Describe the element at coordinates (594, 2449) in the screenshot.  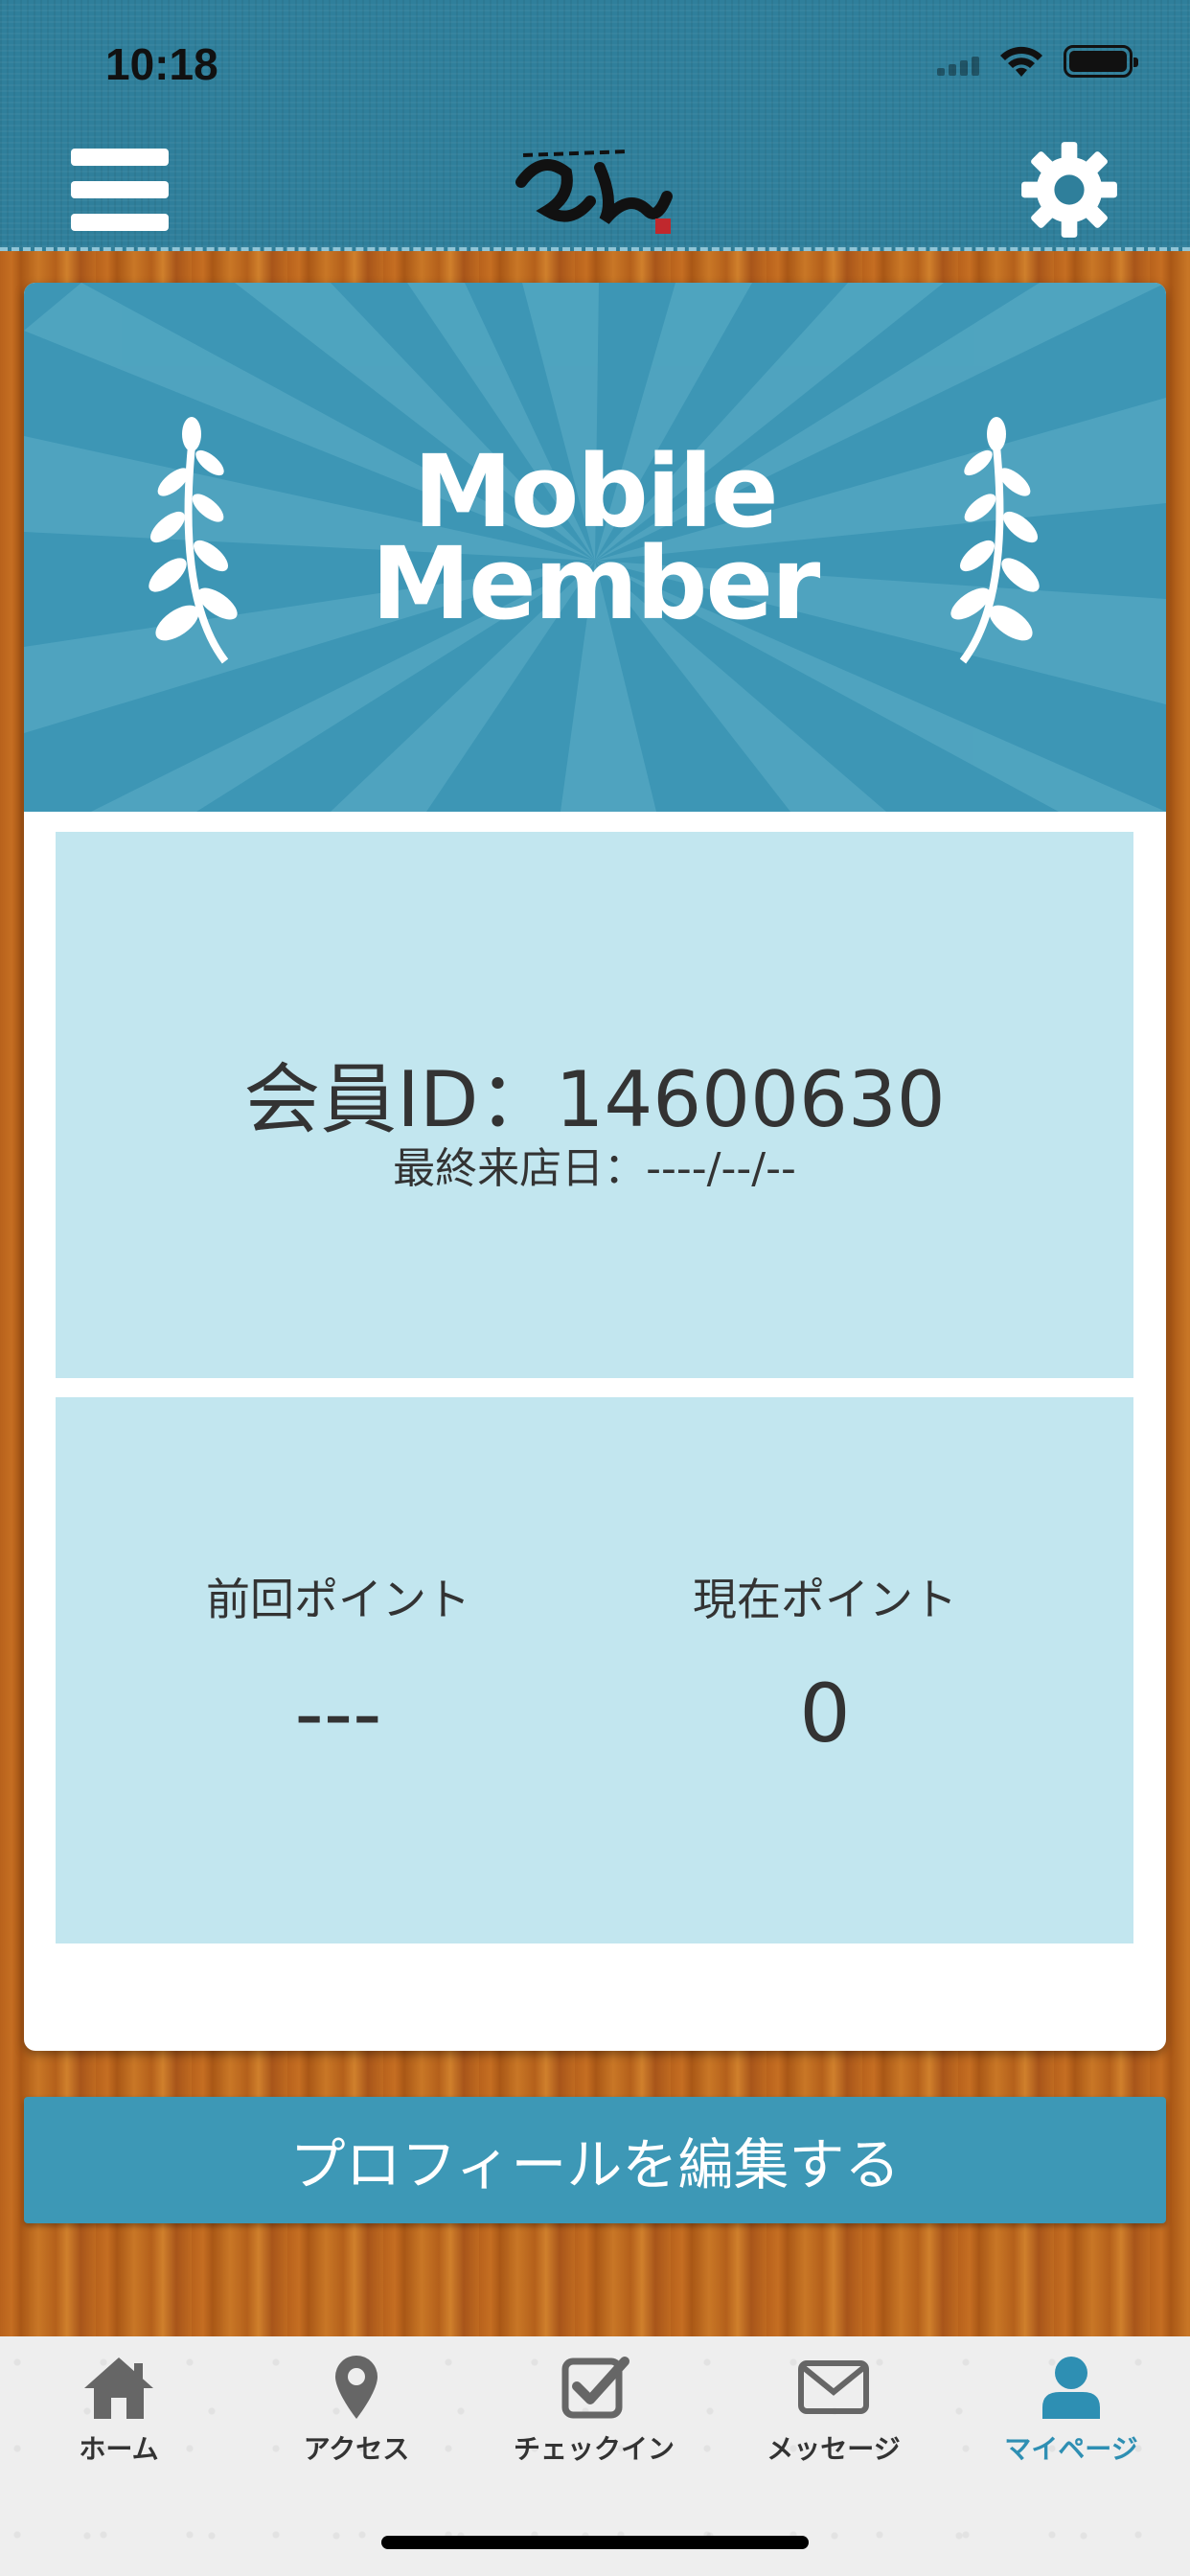
I see `tab-checkin-label: チェックイン` at that location.